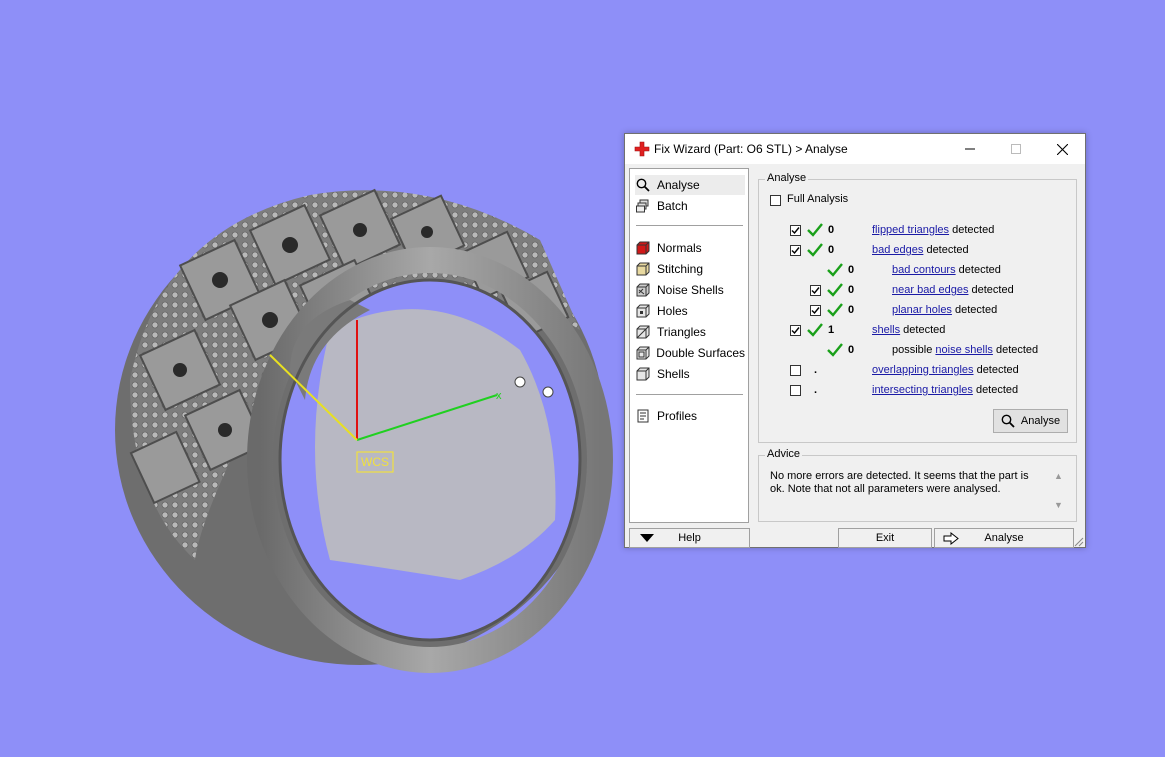 The height and width of the screenshot is (757, 1165). What do you see at coordinates (851, 310) in the screenshot?
I see `planar-holes-count: 0` at bounding box center [851, 310].